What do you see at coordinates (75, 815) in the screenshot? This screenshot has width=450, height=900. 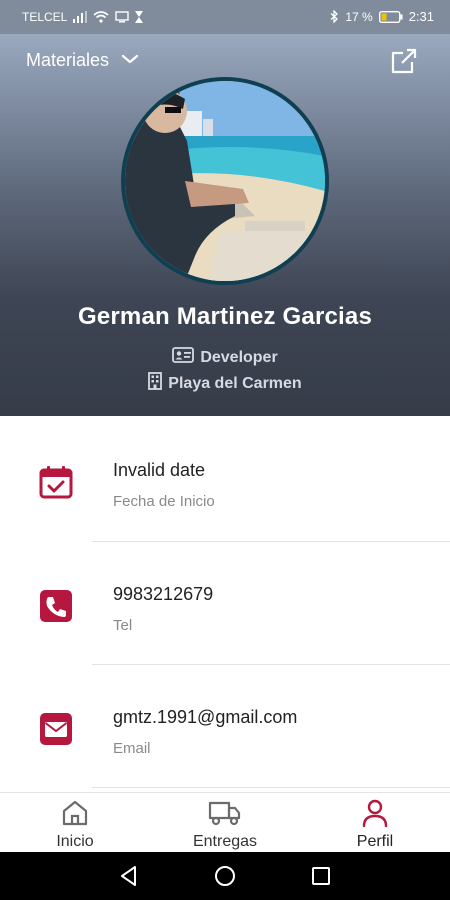 I see `home-icon` at bounding box center [75, 815].